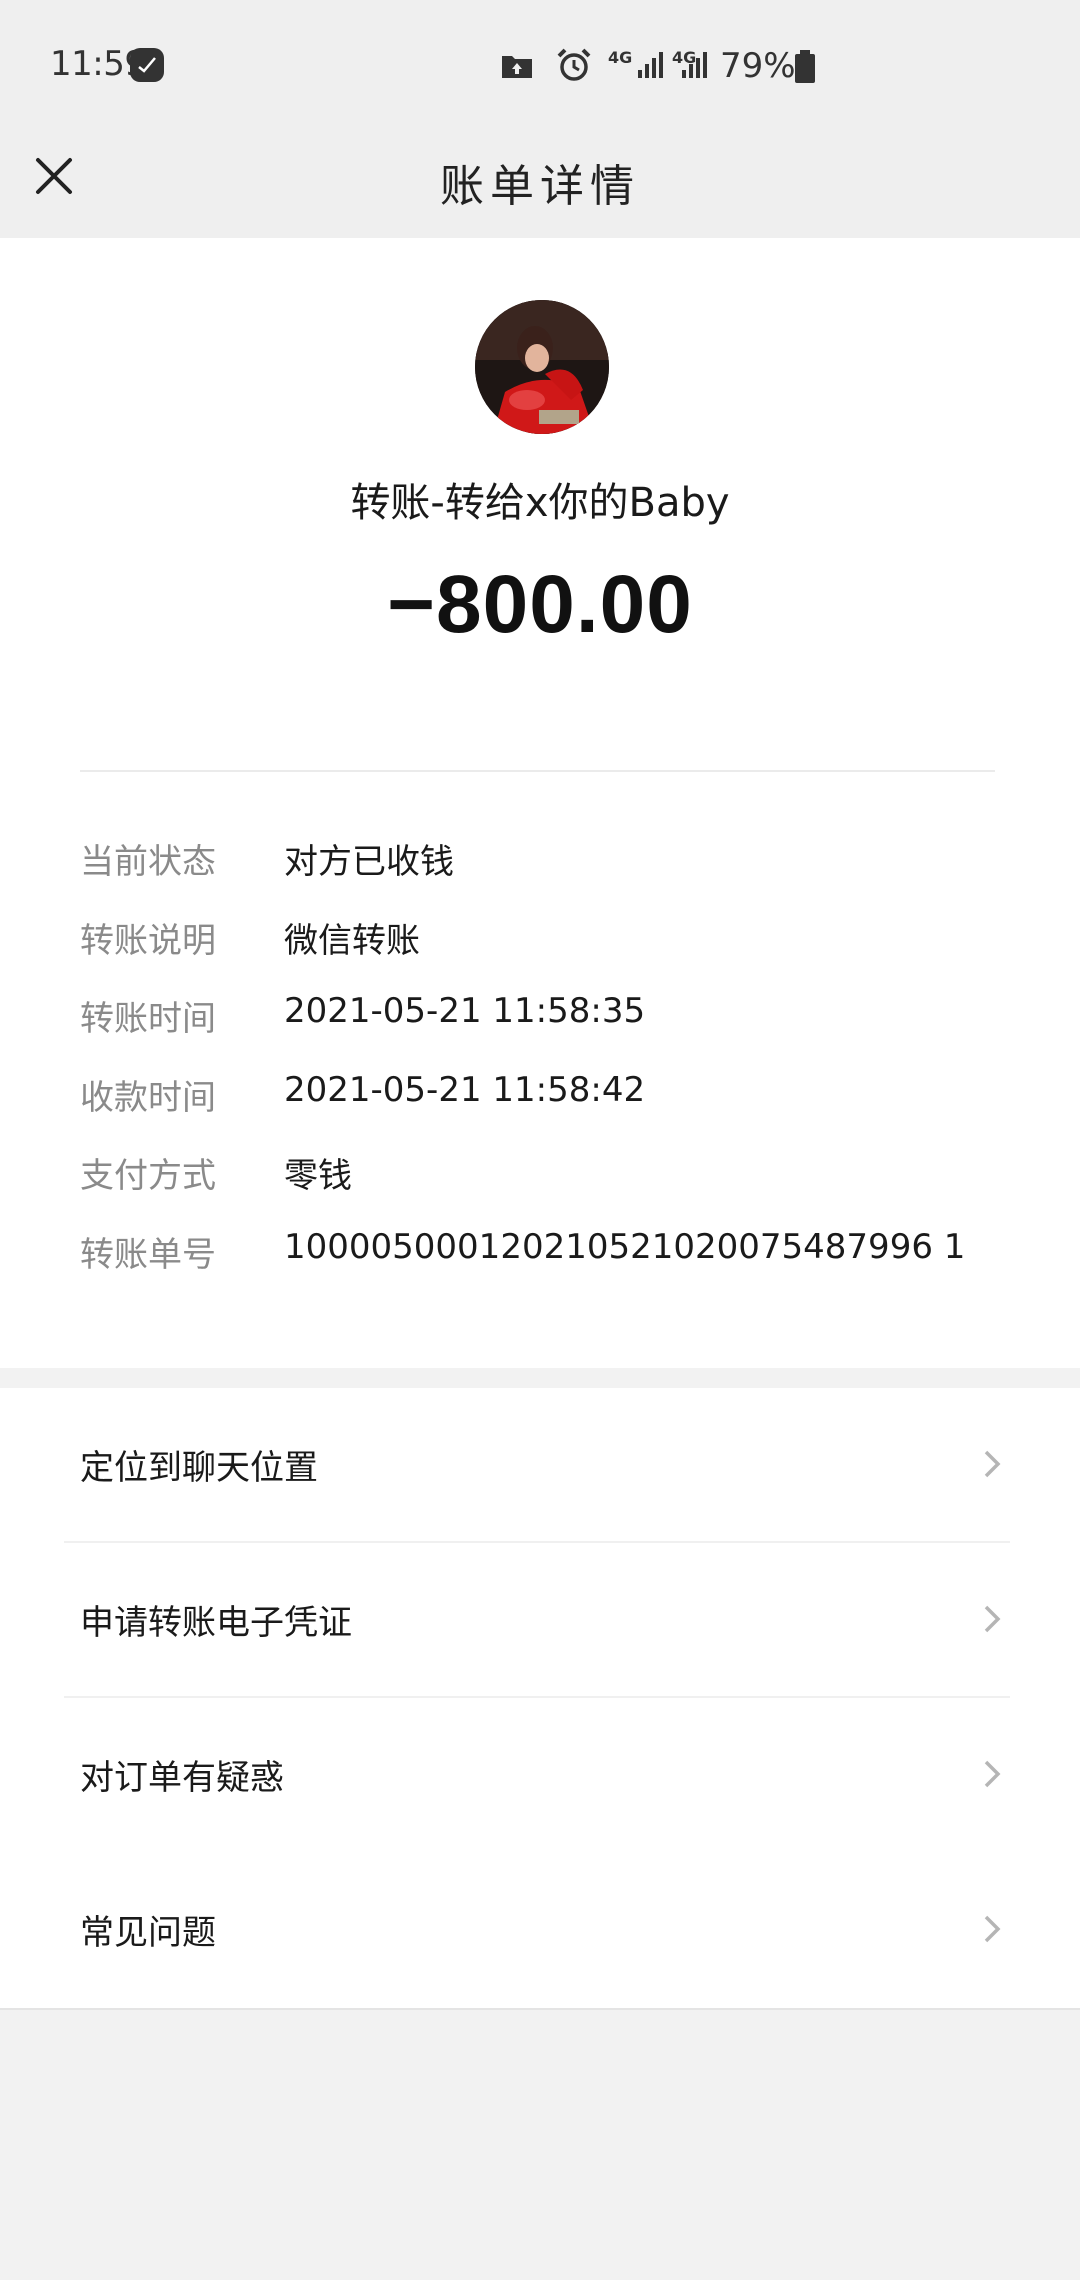  I want to click on status-bar: 11:59 4G 4G 79%, so click(540, 65).